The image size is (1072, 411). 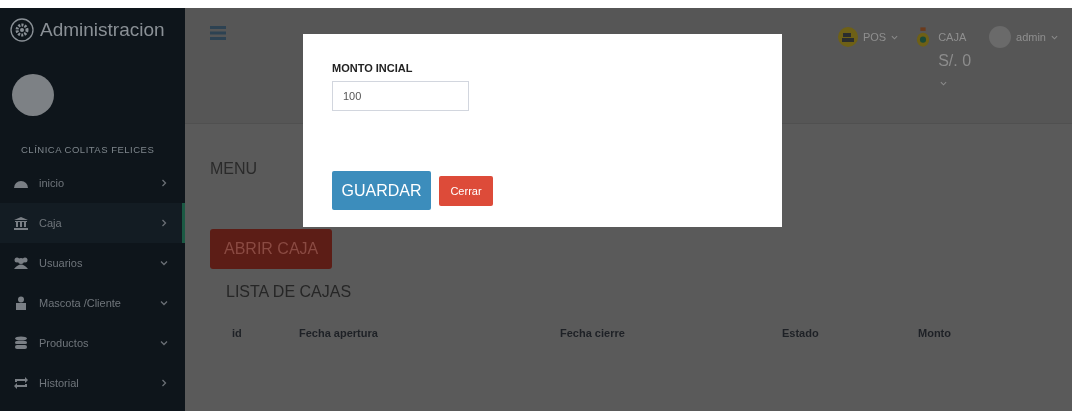 I want to click on sidebar-item: Productos, so click(x=92, y=343).